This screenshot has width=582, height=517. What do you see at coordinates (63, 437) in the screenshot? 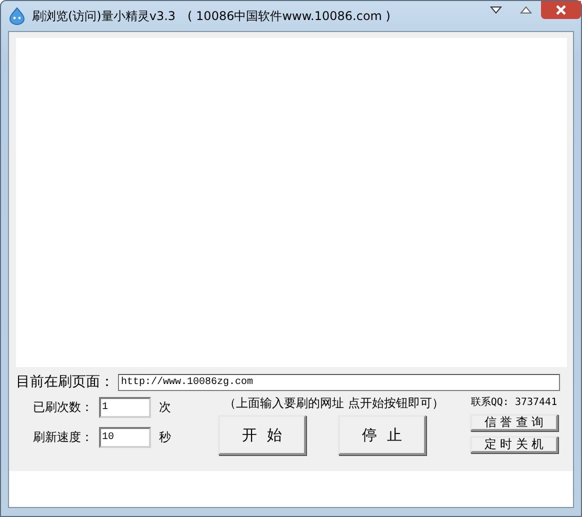
I see `speed-label: 刷新速度：` at bounding box center [63, 437].